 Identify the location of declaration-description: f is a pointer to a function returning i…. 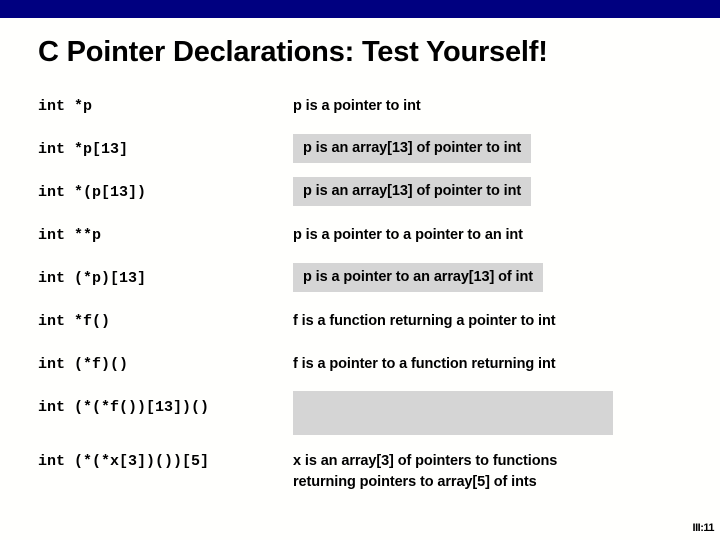
(424, 364).